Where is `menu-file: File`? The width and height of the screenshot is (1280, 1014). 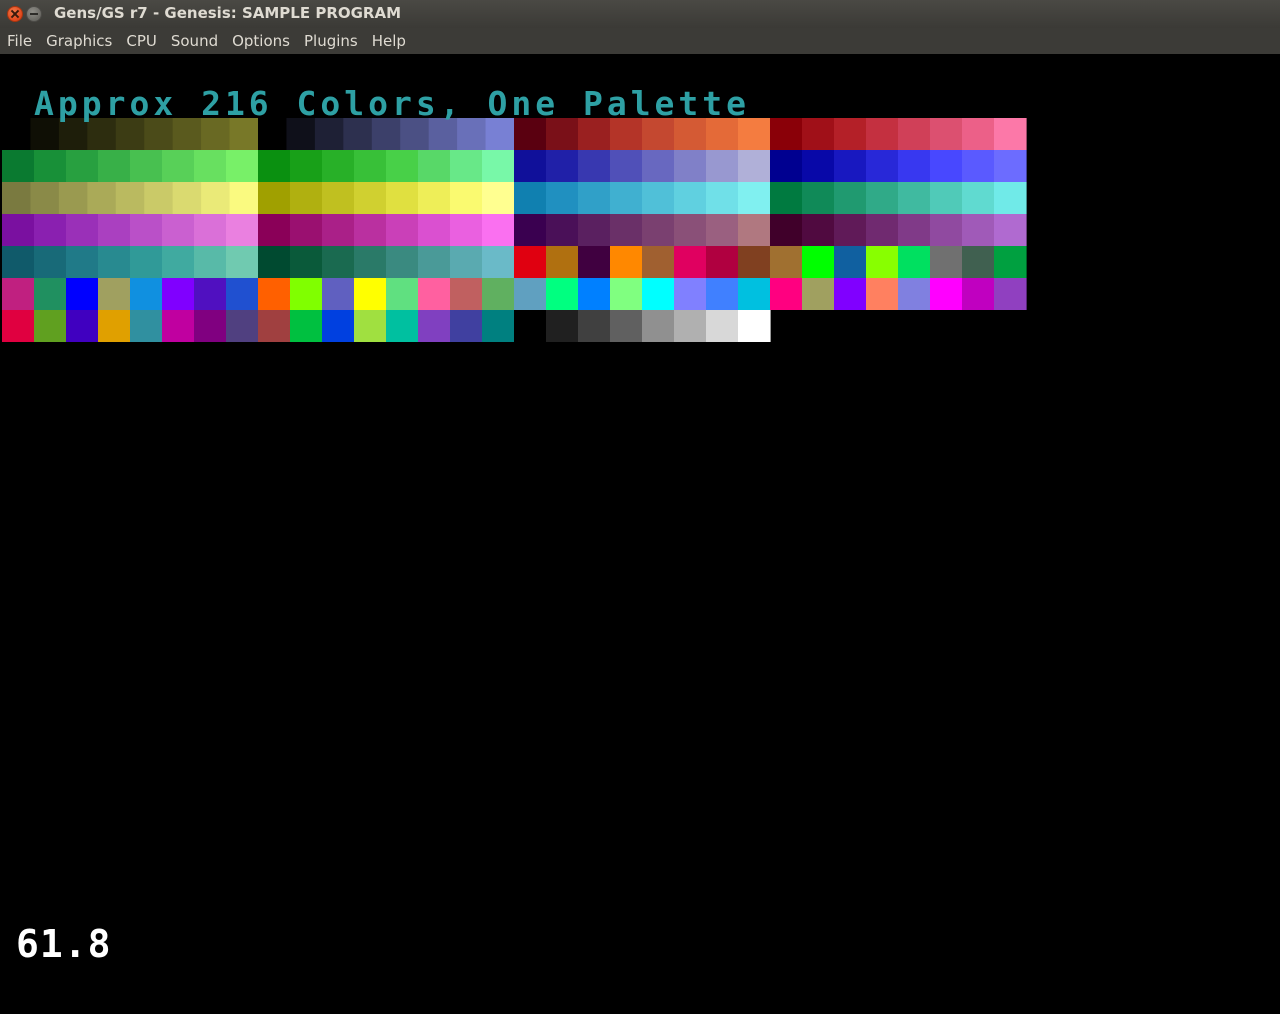
menu-file: File is located at coordinates (19, 41).